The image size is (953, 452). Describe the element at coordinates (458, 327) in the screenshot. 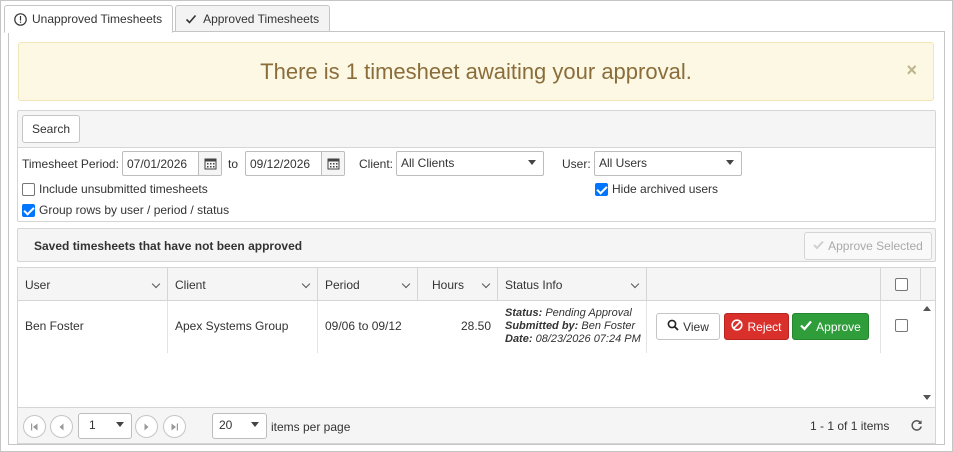

I see `cell-hours: 28.50` at that location.